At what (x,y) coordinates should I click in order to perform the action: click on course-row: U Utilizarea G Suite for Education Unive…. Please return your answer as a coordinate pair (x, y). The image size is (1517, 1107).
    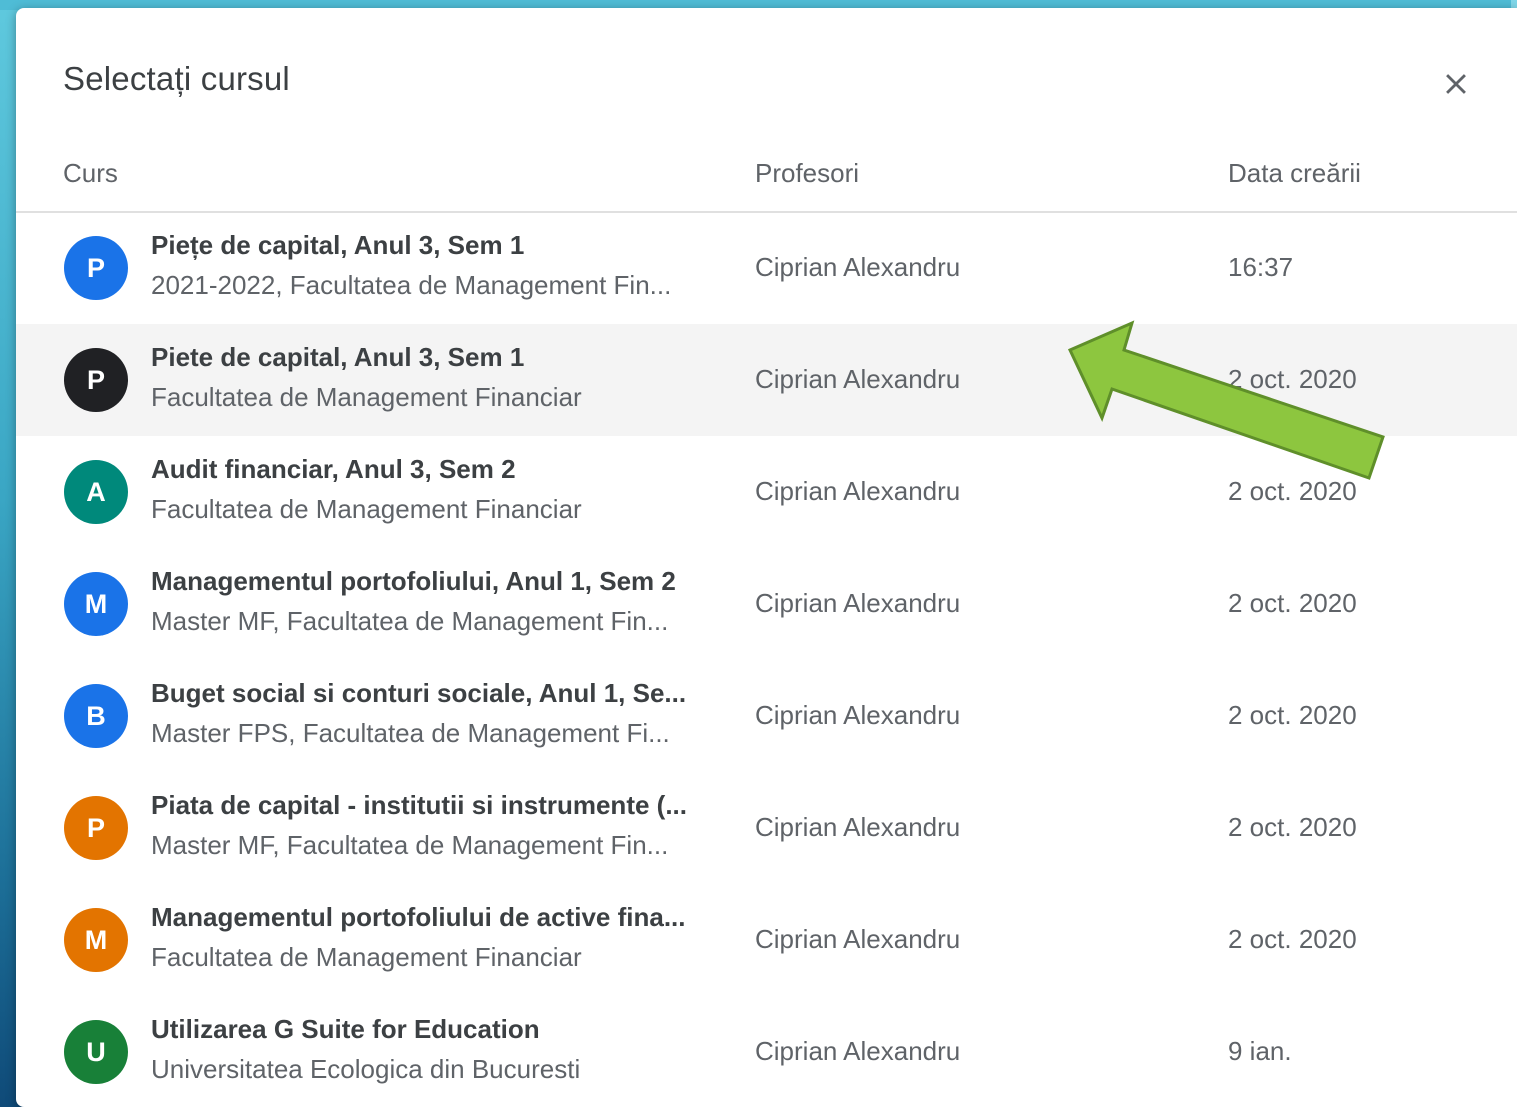
    Looking at the image, I should click on (766, 1051).